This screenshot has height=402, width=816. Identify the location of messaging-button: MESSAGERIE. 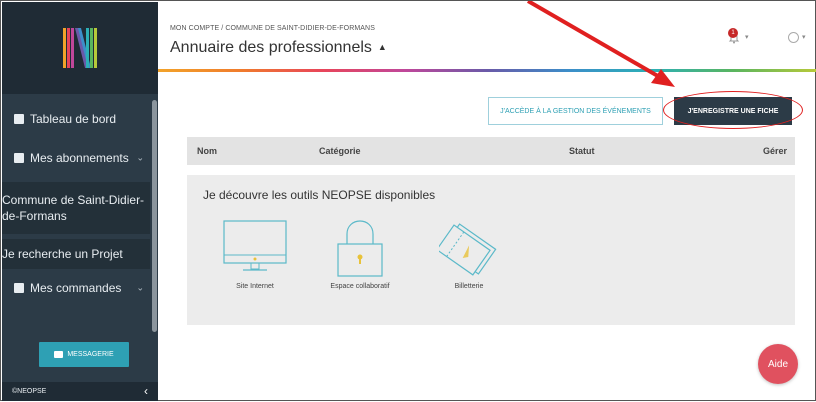
(84, 354).